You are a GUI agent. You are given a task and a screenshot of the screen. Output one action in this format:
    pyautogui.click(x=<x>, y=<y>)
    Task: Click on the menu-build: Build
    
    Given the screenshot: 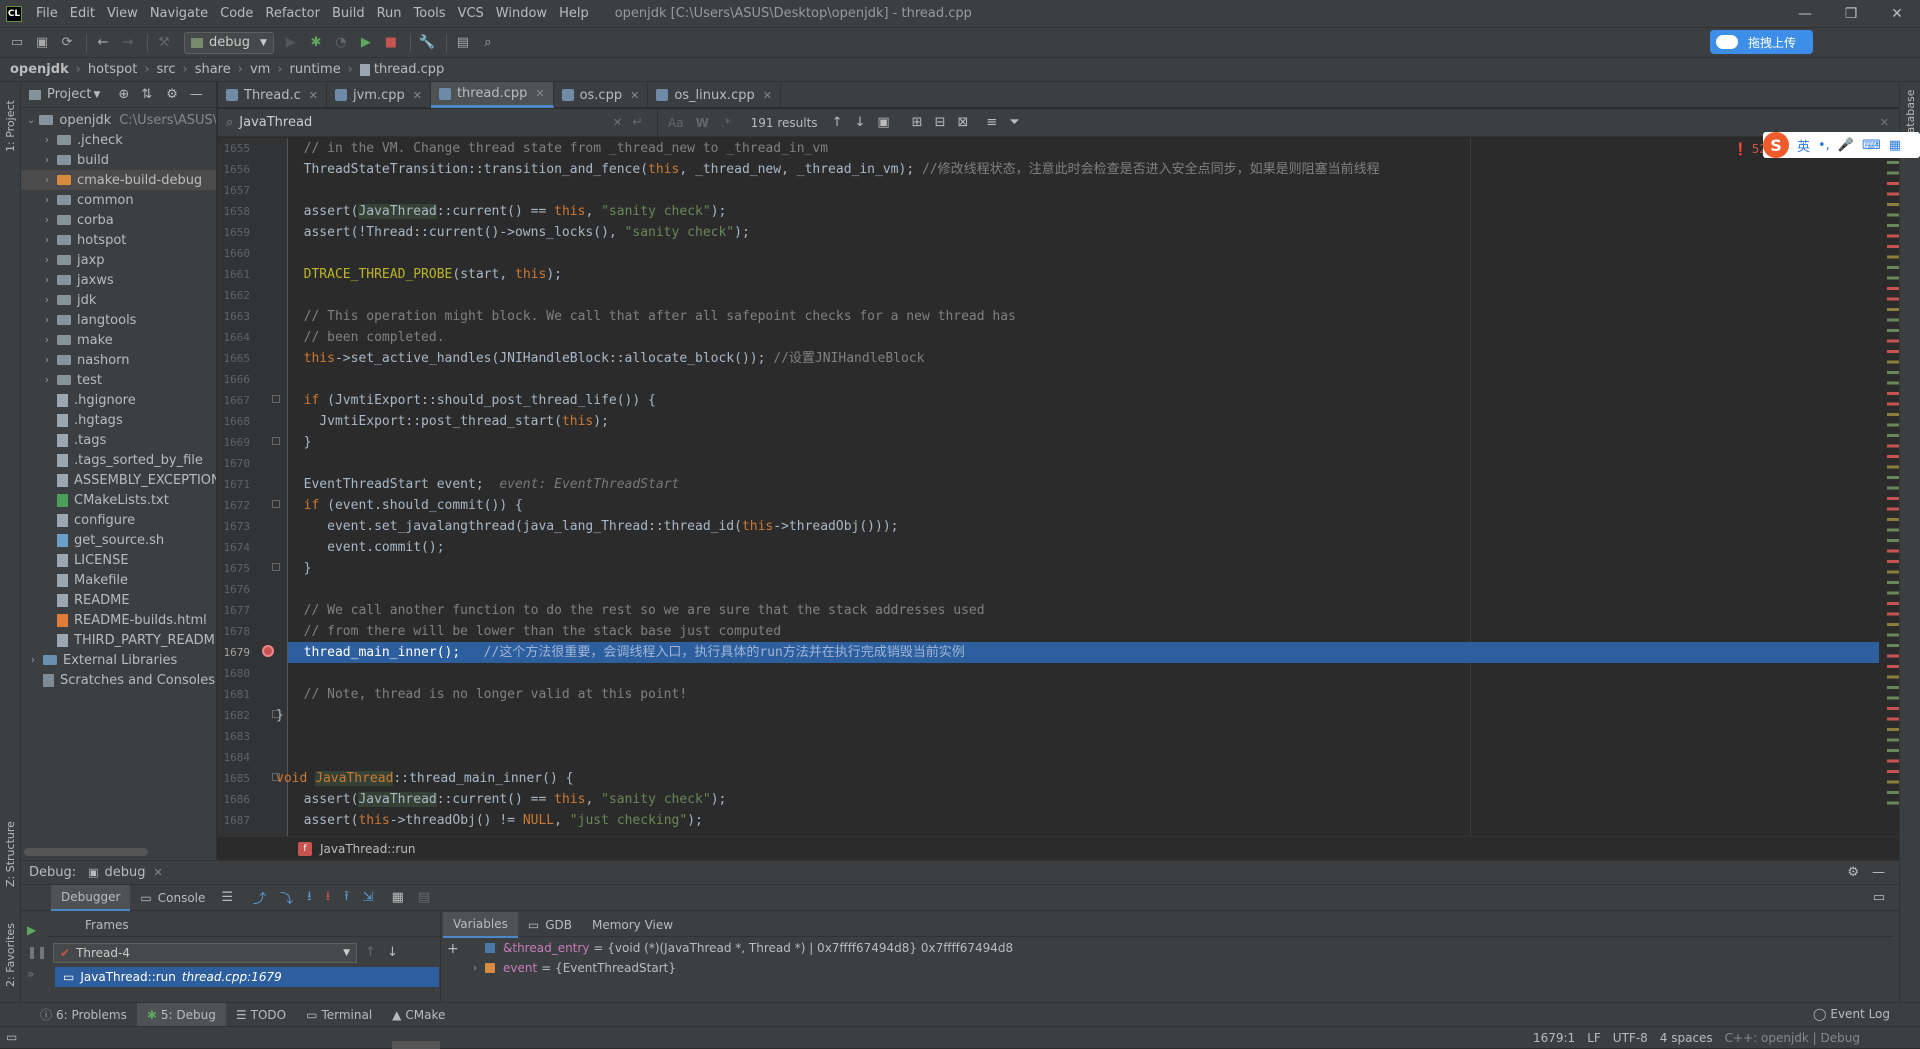 What is the action you would take?
    pyautogui.click(x=348, y=14)
    